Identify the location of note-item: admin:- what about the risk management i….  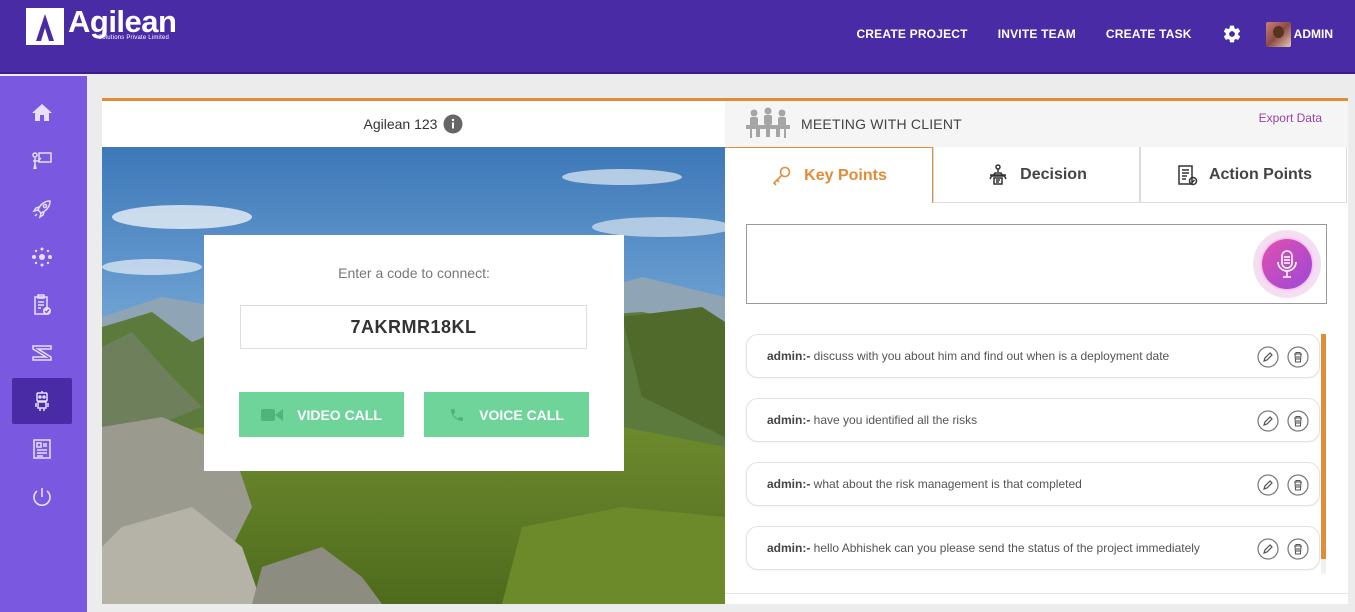
(1033, 484).